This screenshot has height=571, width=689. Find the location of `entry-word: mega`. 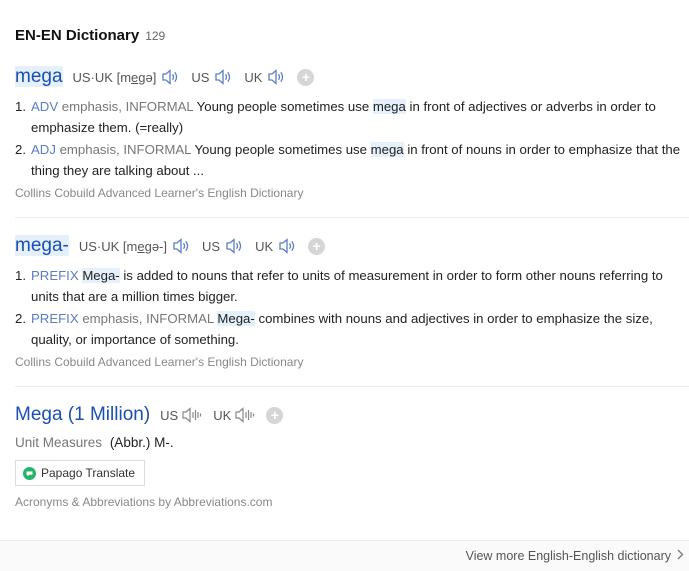

entry-word: mega is located at coordinates (39, 77).